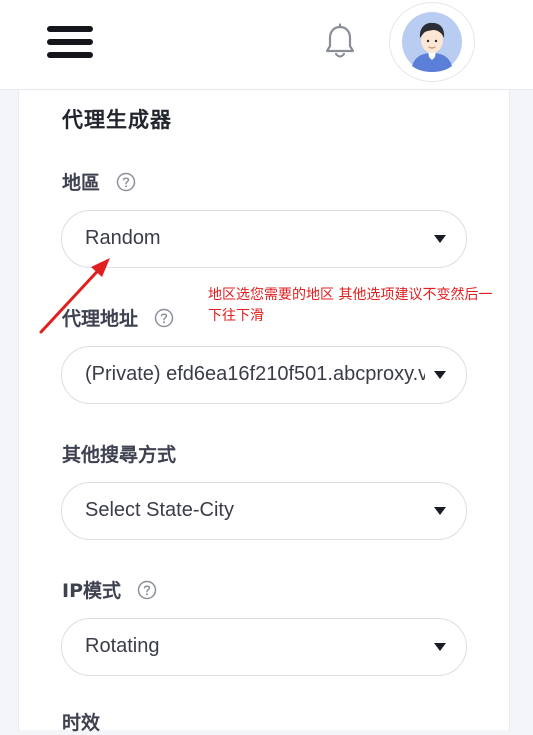 The image size is (533, 735). What do you see at coordinates (91, 591) in the screenshot?
I see `ip-mode-label-text: IP模式` at bounding box center [91, 591].